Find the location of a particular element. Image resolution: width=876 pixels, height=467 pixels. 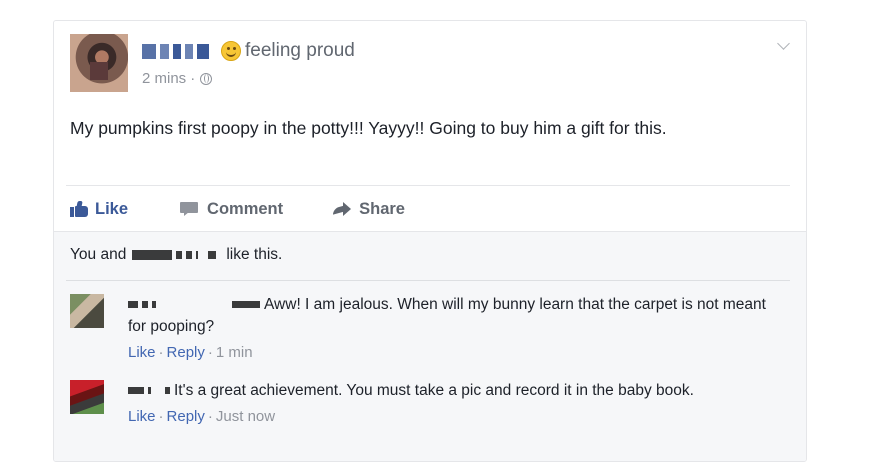

post-actions: Like Comment Share is located at coordinates (261, 209).